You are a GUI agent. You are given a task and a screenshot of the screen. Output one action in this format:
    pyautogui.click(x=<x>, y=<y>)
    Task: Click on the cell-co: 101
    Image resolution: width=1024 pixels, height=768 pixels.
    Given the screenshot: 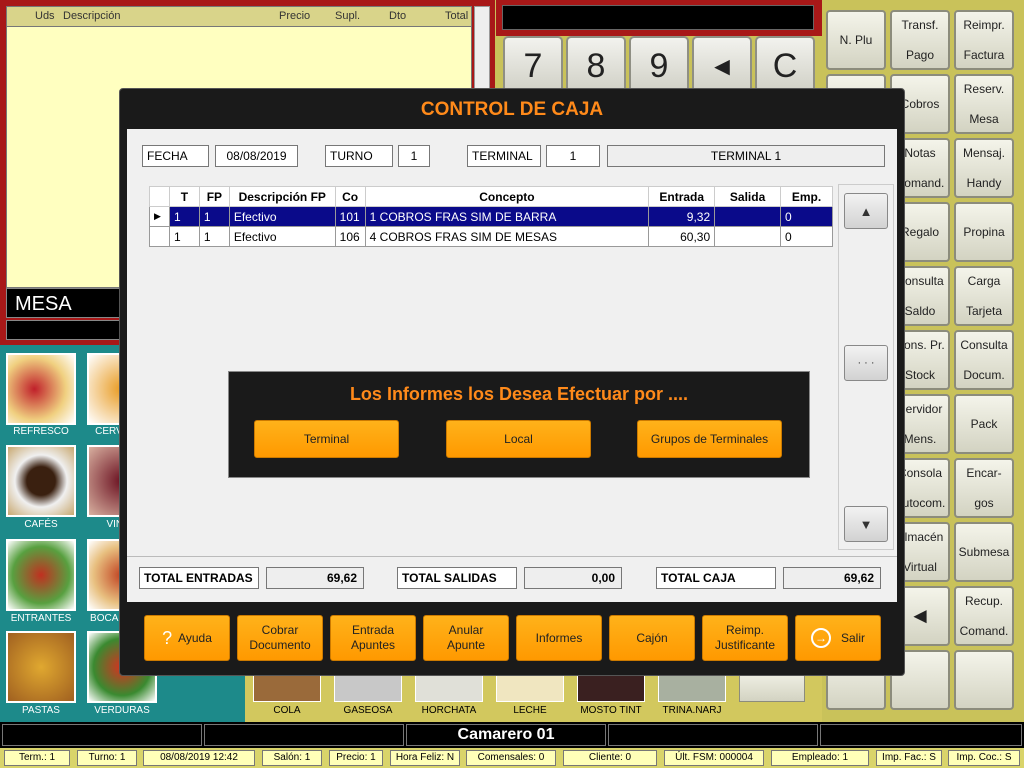 What is the action you would take?
    pyautogui.click(x=350, y=216)
    